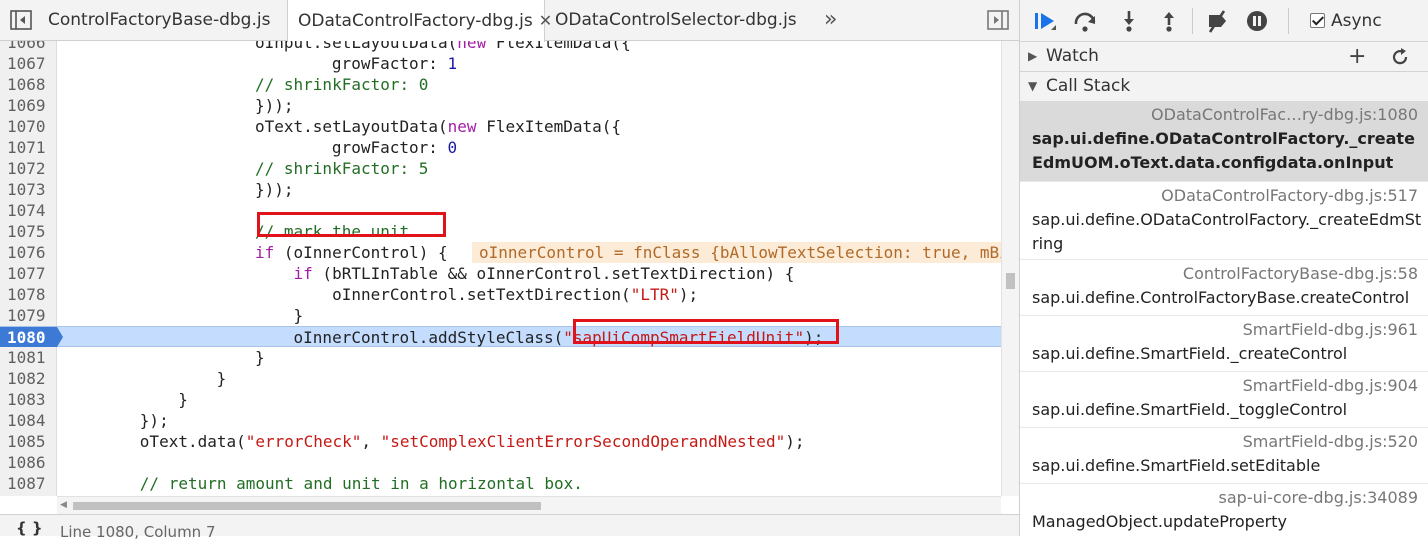  What do you see at coordinates (28, 47) in the screenshot?
I see `line-number: 1066` at bounding box center [28, 47].